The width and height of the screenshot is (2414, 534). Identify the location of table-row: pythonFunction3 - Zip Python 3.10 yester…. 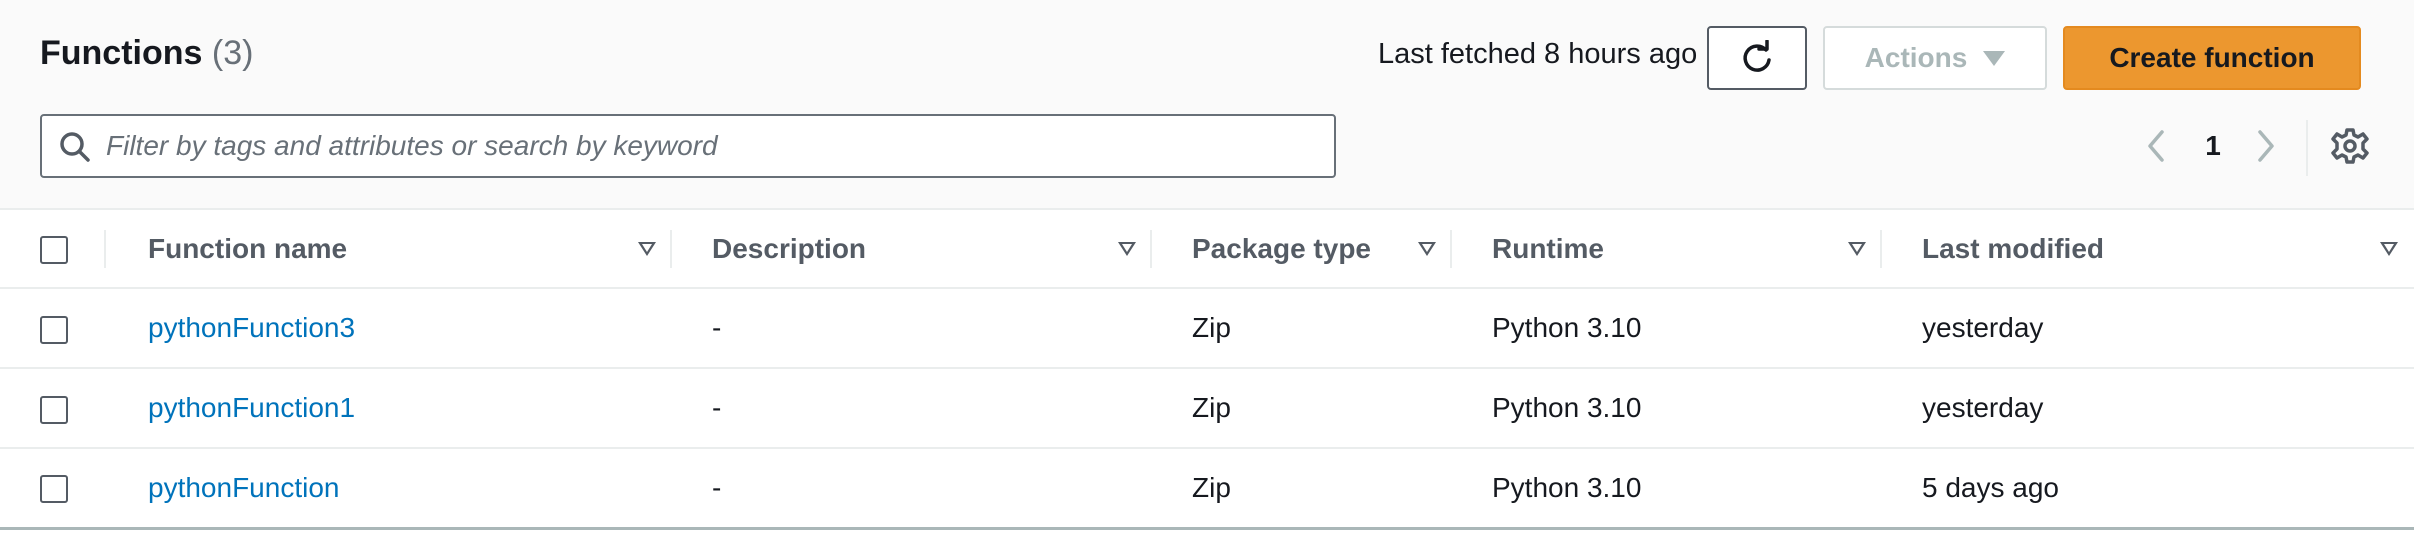
(1207, 328).